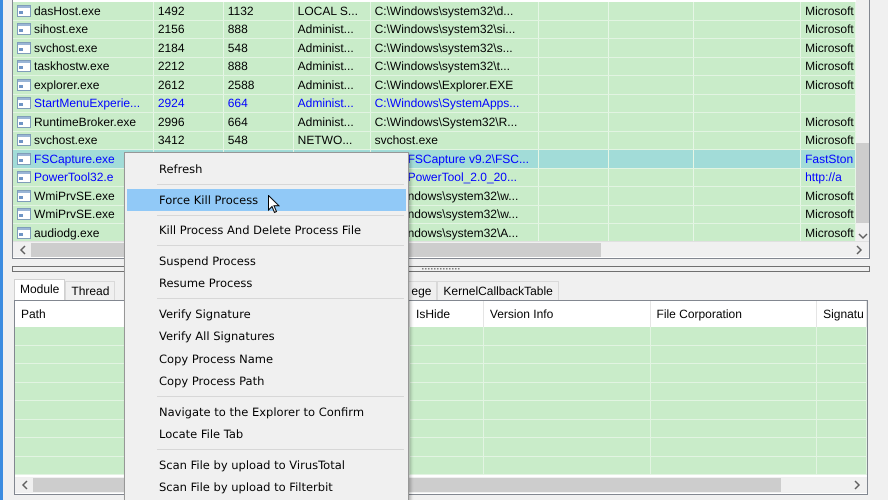 The height and width of the screenshot is (500, 888). What do you see at coordinates (171, 29) in the screenshot?
I see `table-cell: 2156` at bounding box center [171, 29].